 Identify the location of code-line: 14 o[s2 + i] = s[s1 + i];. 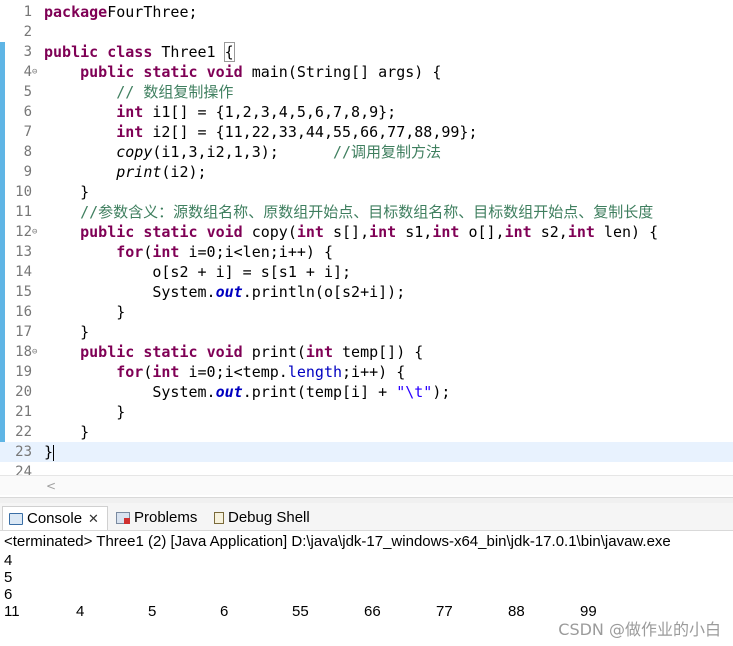
(366, 272).